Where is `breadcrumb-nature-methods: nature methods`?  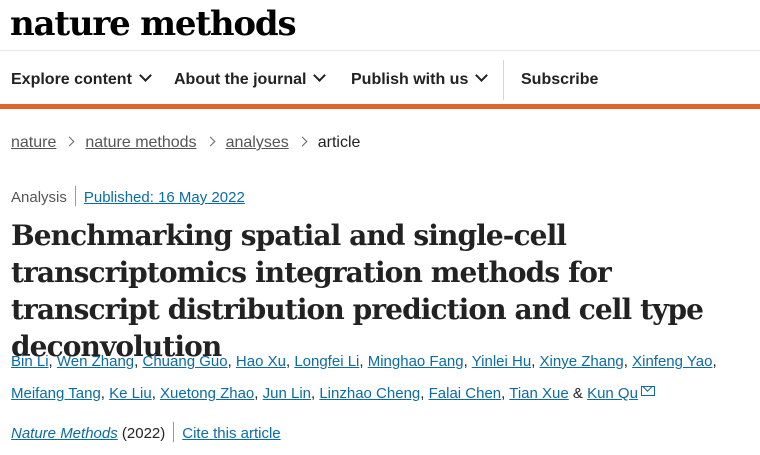 breadcrumb-nature-methods: nature methods is located at coordinates (140, 142).